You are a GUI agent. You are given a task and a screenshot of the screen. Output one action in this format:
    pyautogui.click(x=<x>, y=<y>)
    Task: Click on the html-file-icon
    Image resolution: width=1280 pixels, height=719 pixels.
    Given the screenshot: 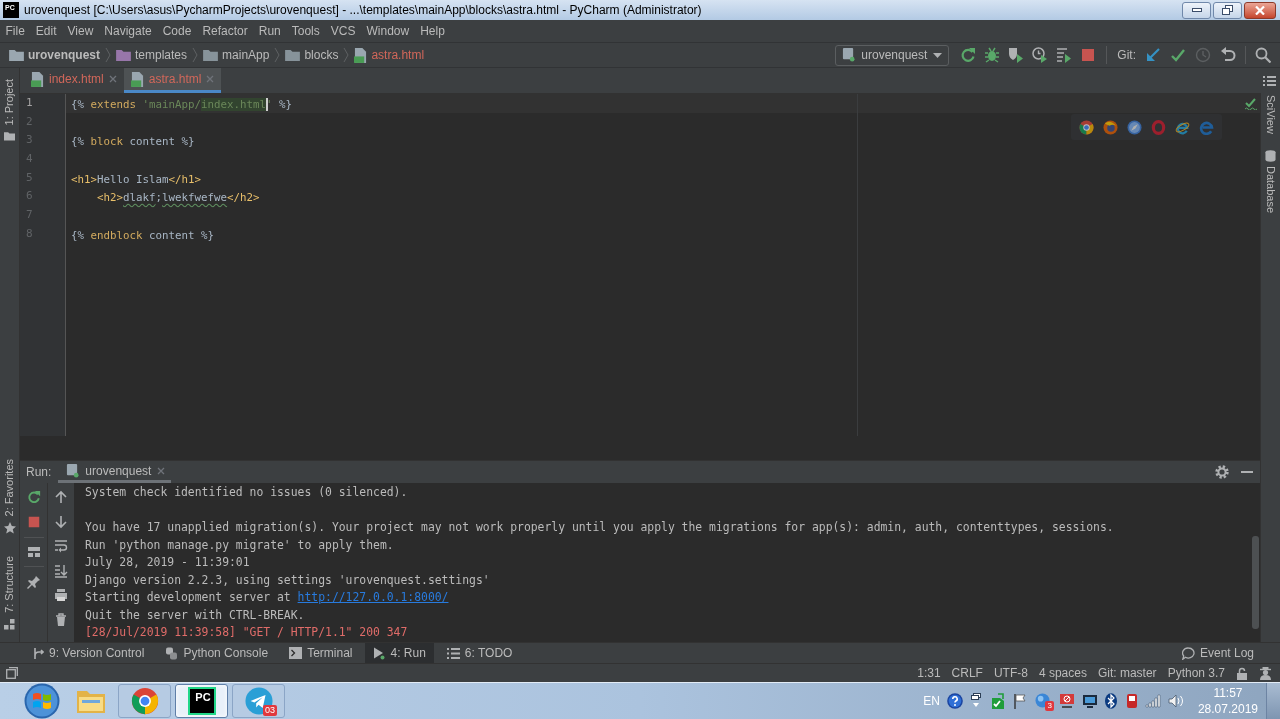 What is the action you would take?
    pyautogui.click(x=137, y=79)
    